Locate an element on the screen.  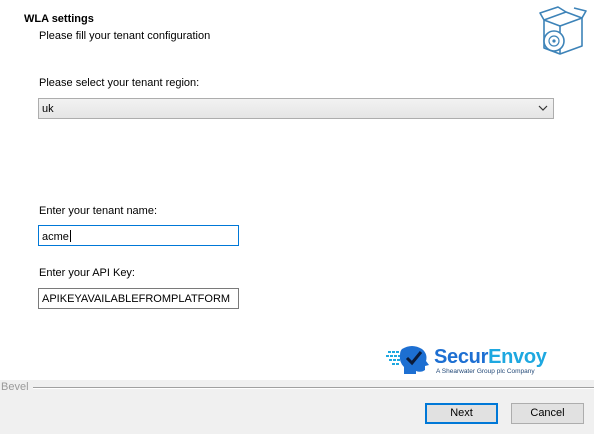
region-selected-value: uk is located at coordinates (48, 109).